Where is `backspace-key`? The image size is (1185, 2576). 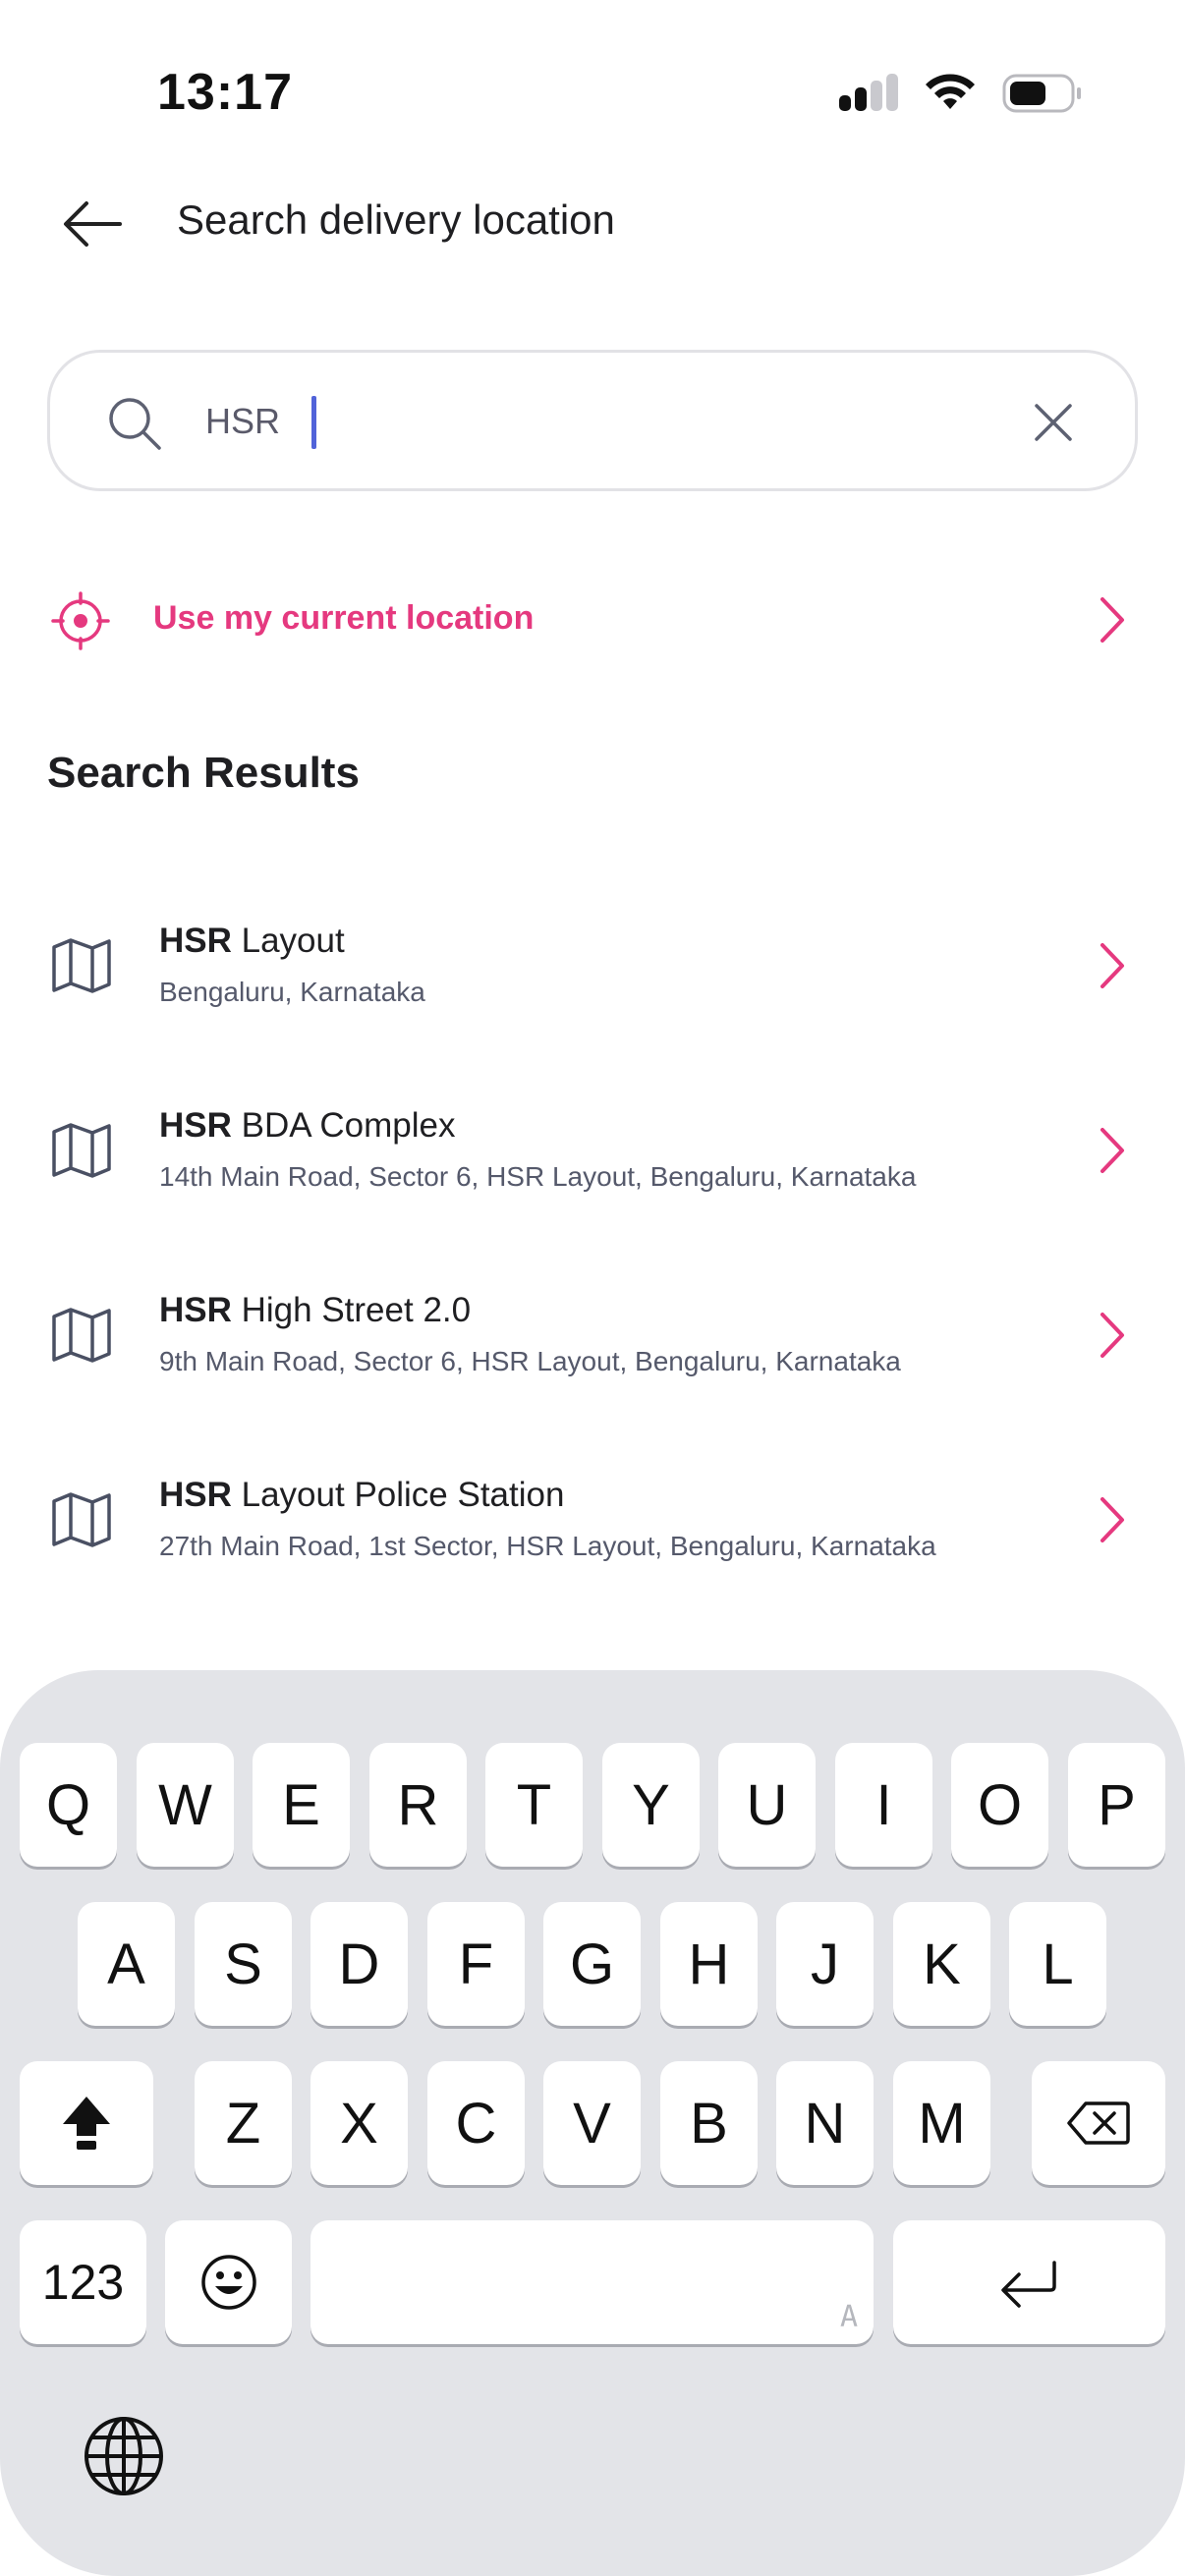 backspace-key is located at coordinates (1099, 2123).